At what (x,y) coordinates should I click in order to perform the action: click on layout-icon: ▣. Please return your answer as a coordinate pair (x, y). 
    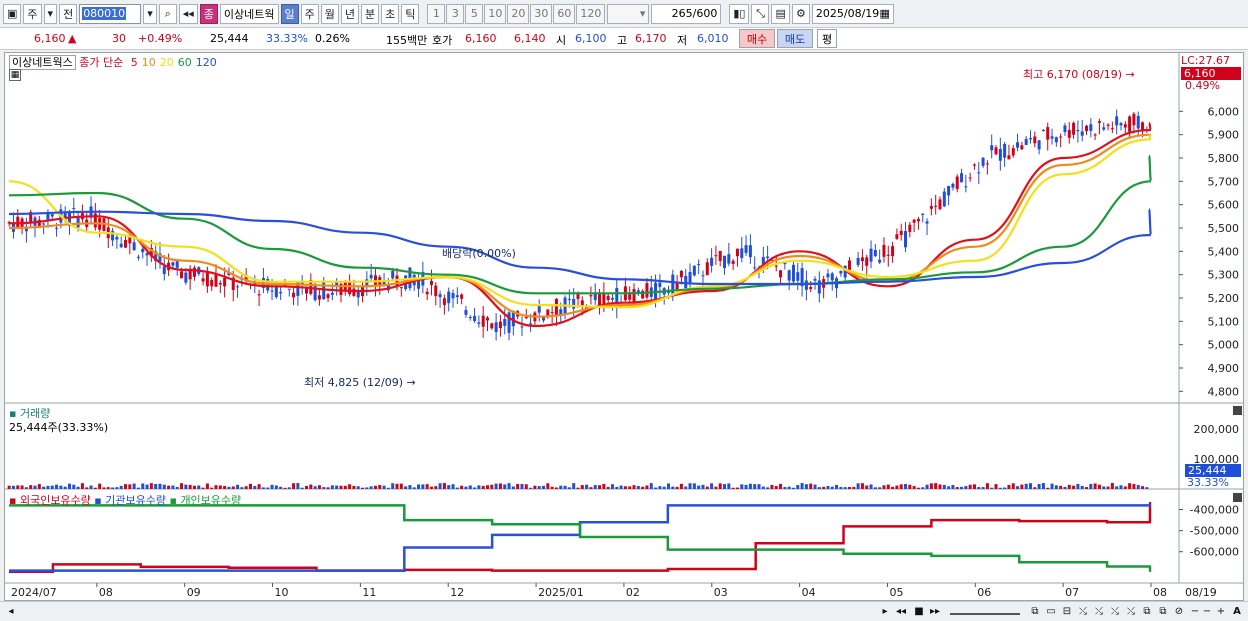
    Looking at the image, I should click on (12, 13).